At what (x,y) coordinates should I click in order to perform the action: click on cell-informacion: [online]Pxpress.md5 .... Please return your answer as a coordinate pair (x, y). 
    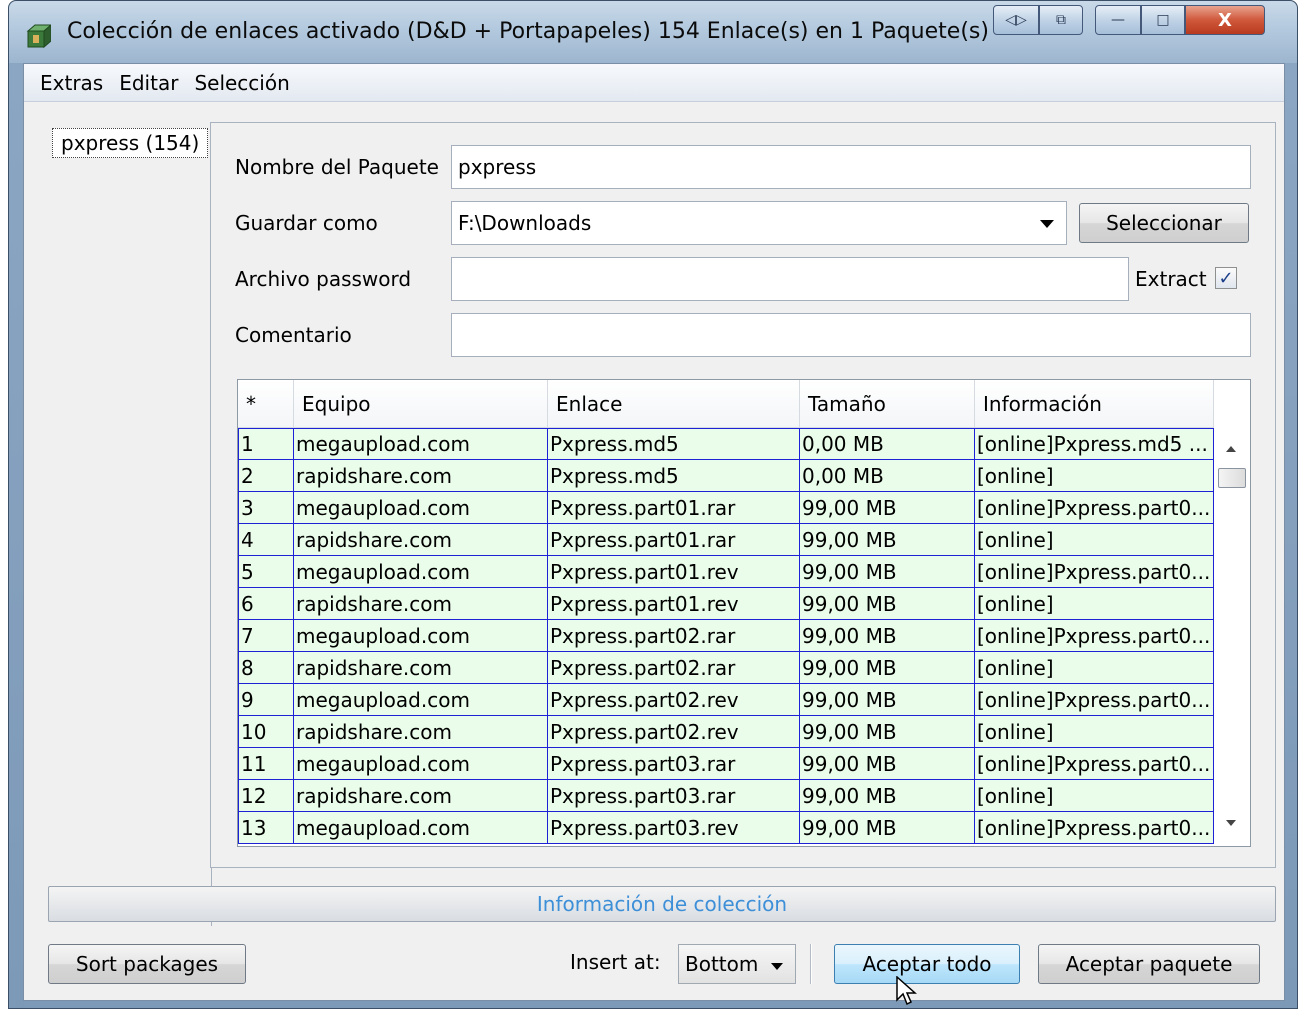
    Looking at the image, I should click on (1094, 444).